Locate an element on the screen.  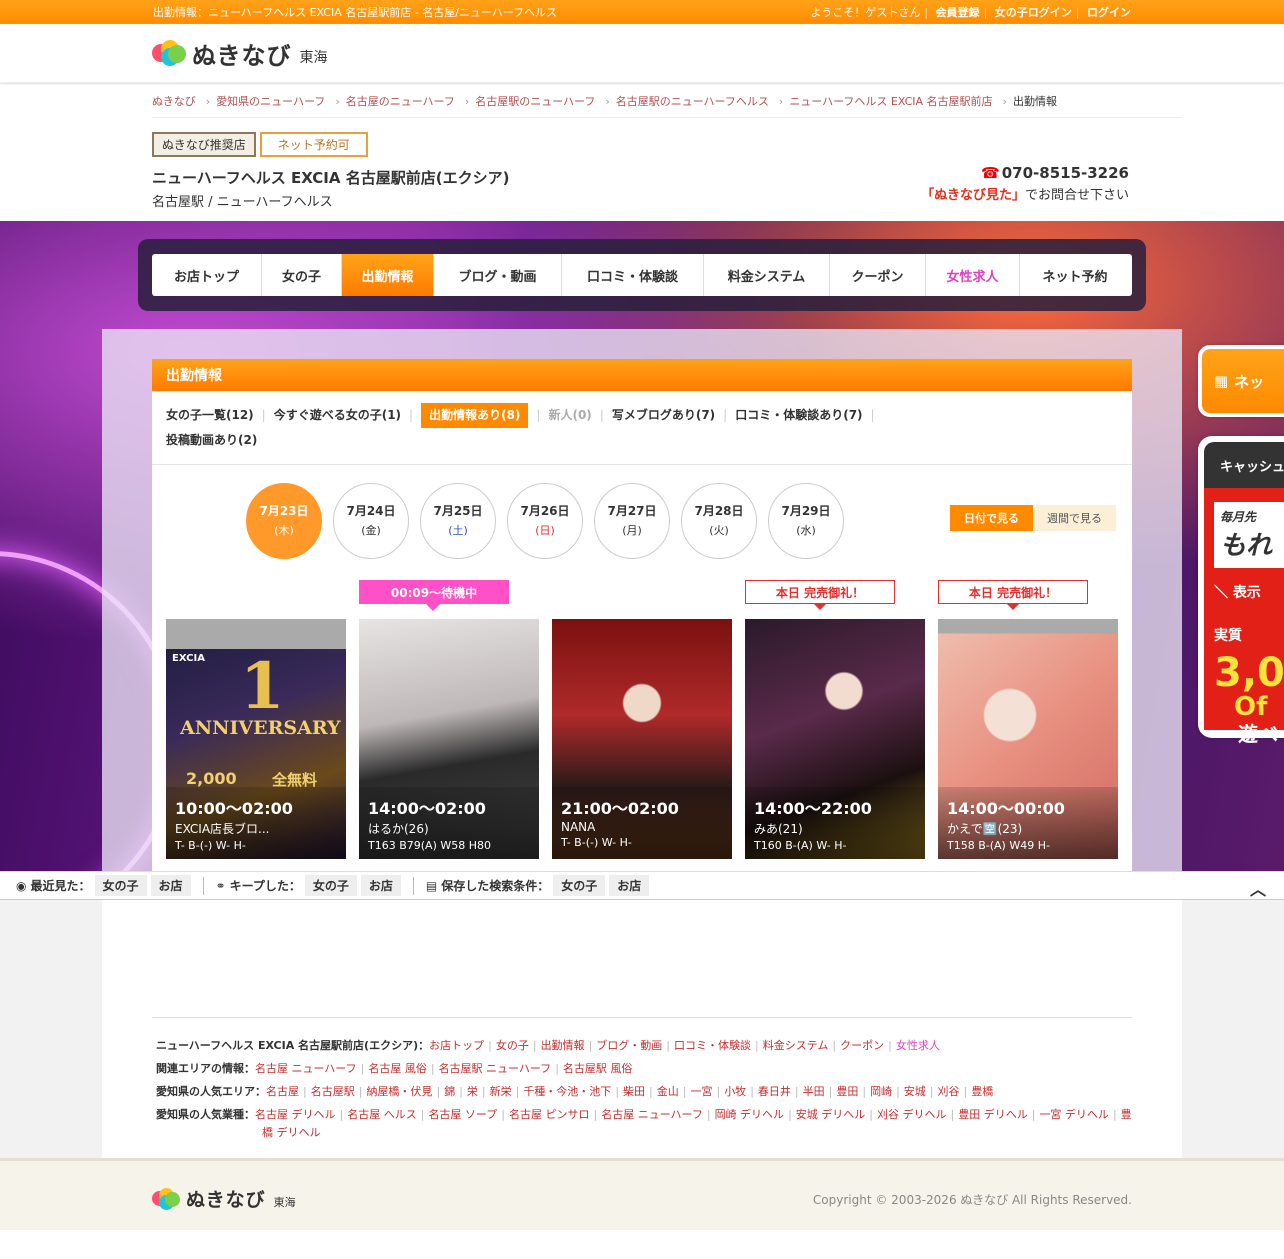
girl-login-link: 女の子ログイン is located at coordinates (1033, 12).